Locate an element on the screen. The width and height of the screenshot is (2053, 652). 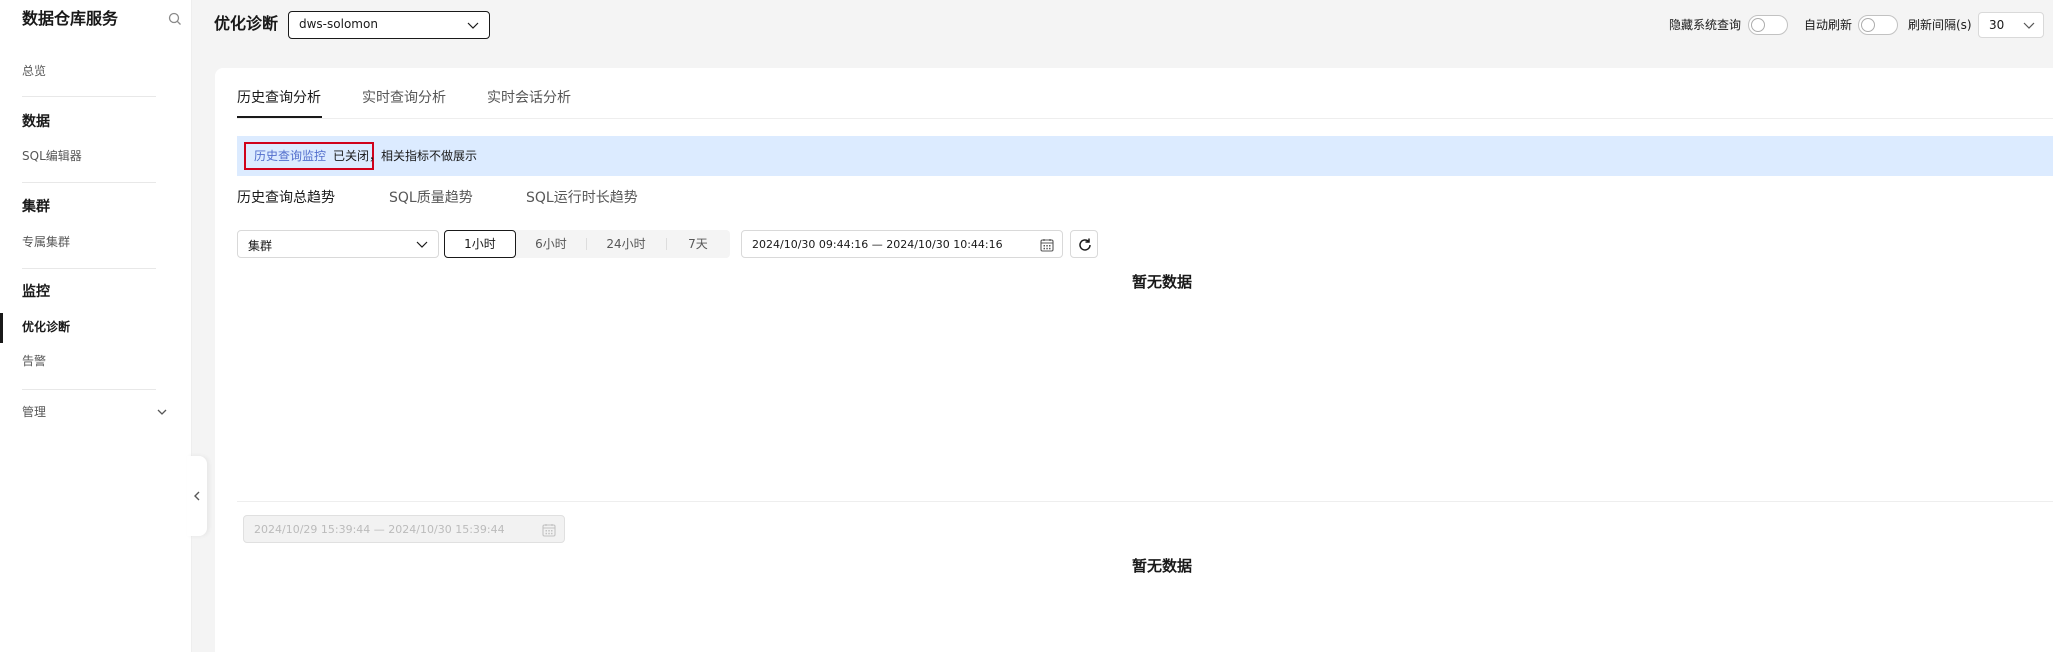
banner-text: 已关闭，相关指标不做展示 is located at coordinates (405, 156).